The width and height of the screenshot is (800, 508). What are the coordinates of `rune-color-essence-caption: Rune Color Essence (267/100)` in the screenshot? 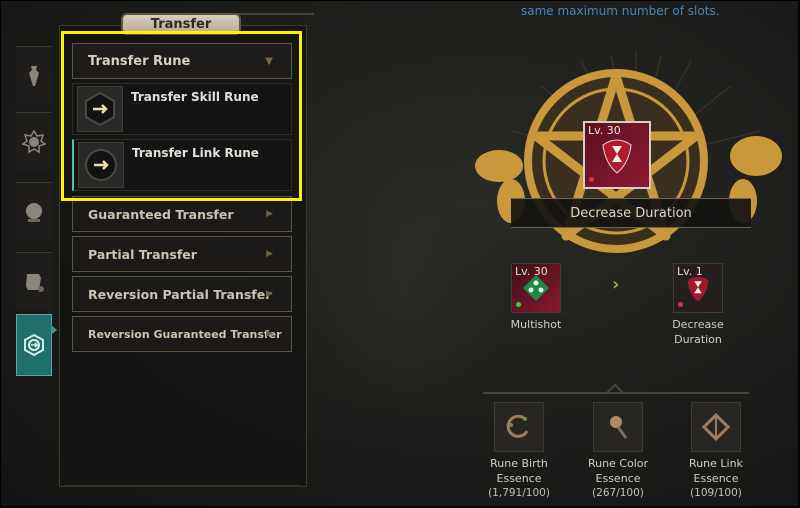 It's located at (618, 478).